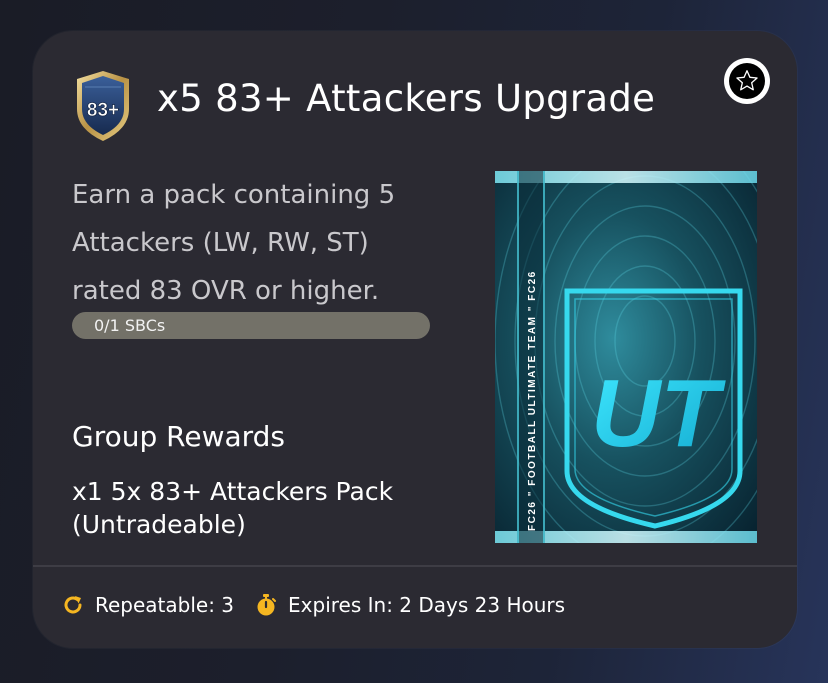  What do you see at coordinates (179, 436) in the screenshot?
I see `group-rewards-heading: Group Rewards` at bounding box center [179, 436].